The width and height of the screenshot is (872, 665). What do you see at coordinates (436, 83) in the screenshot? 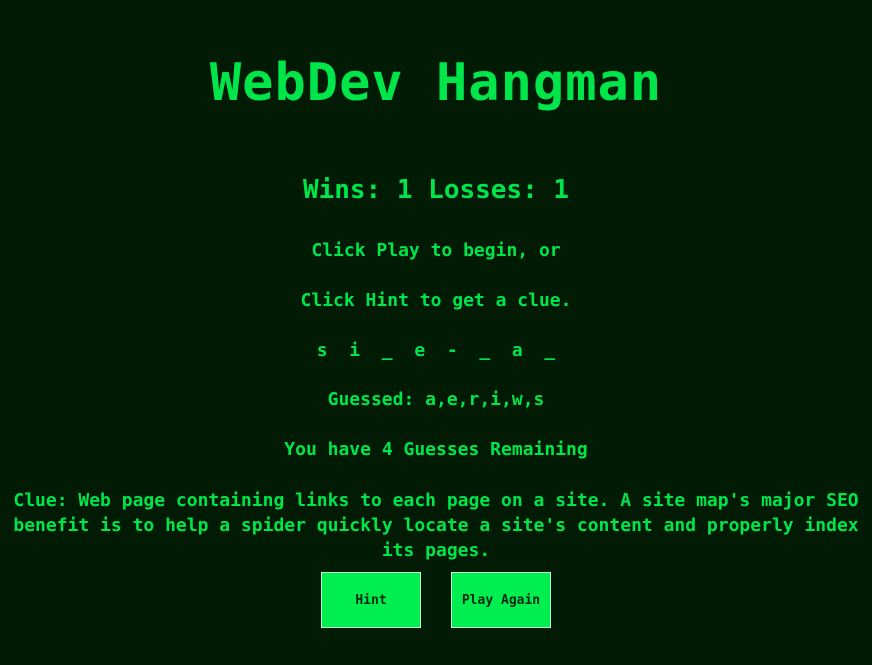
I see `game-title: WebDev Hangman` at bounding box center [436, 83].